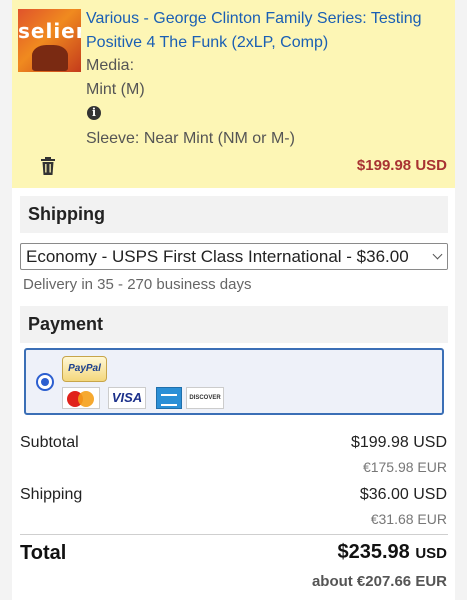  I want to click on shipping-cost-eur: €31.68 EUR, so click(408, 519).